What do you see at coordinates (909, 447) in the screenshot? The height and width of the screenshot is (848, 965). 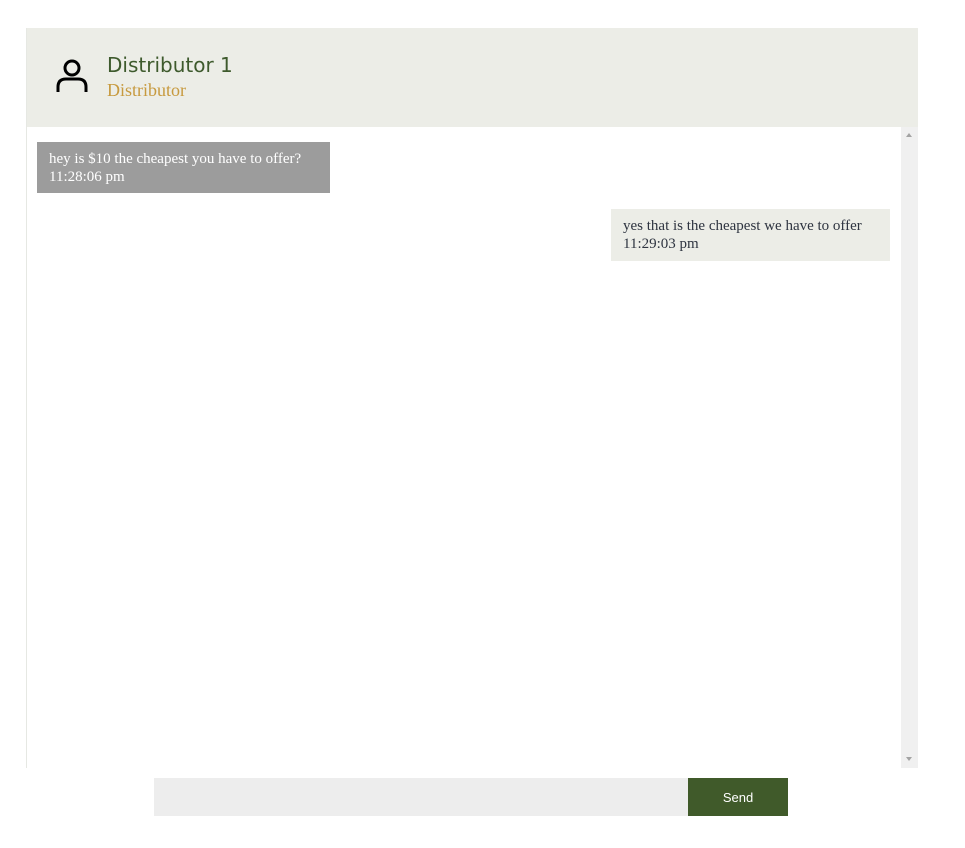 I see `message-list-scrollbar` at bounding box center [909, 447].